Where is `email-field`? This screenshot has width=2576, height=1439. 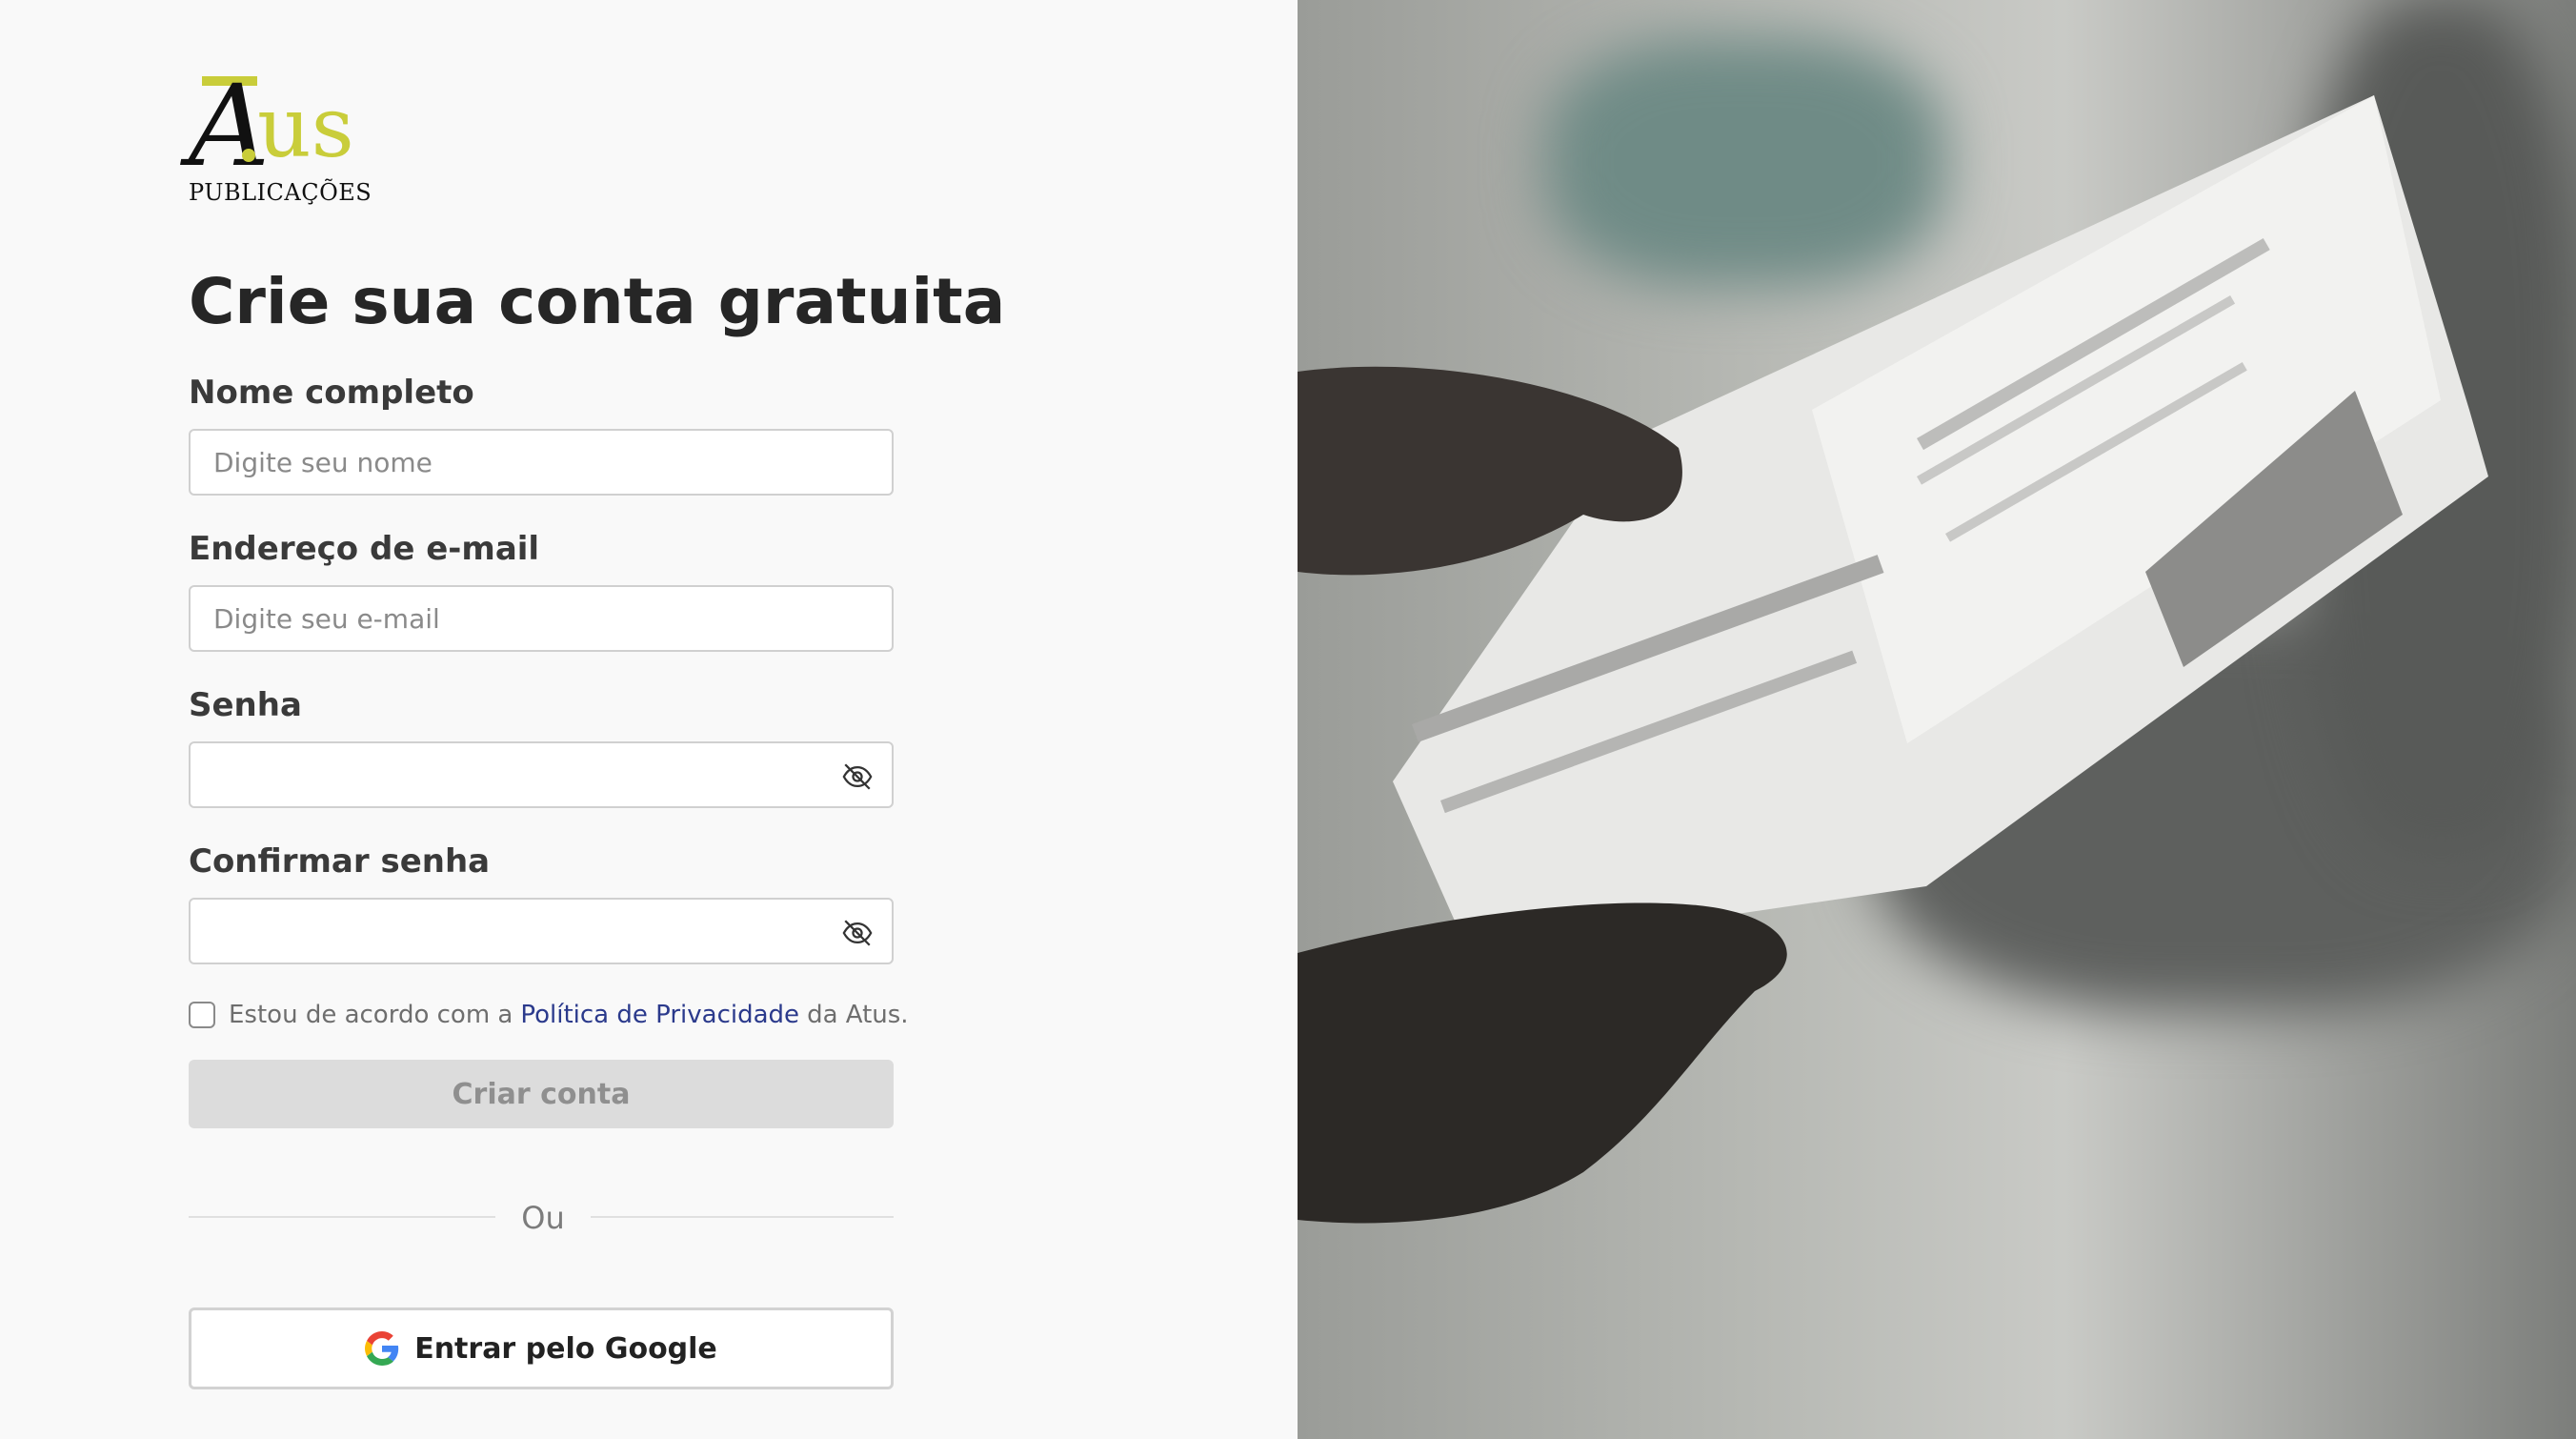
email-field is located at coordinates (541, 618).